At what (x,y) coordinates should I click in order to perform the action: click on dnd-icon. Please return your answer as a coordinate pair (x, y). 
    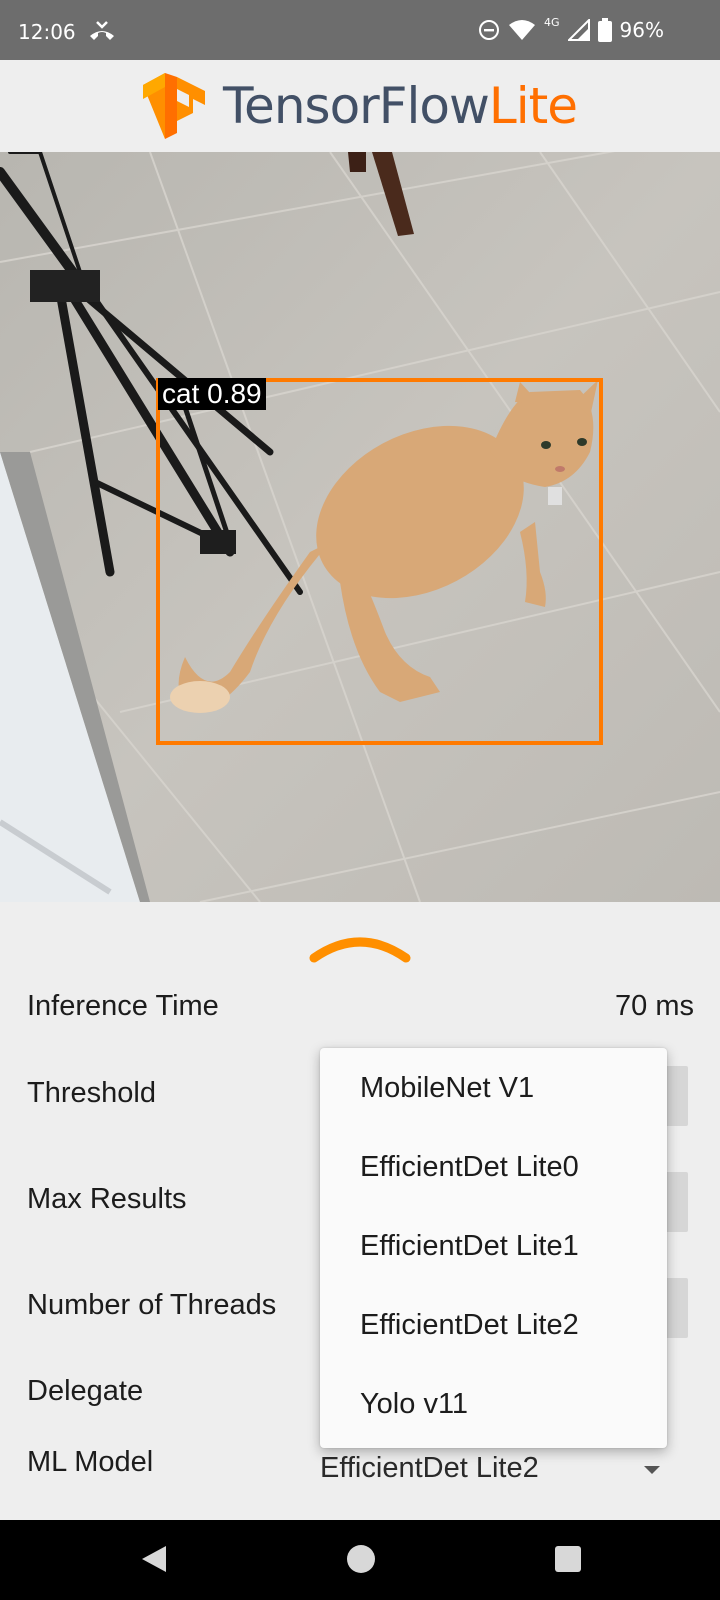
    Looking at the image, I should click on (489, 30).